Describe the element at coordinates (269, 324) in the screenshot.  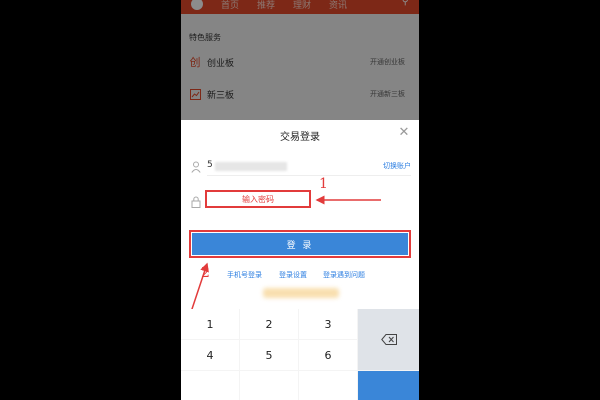
I see `key-2: 2` at that location.